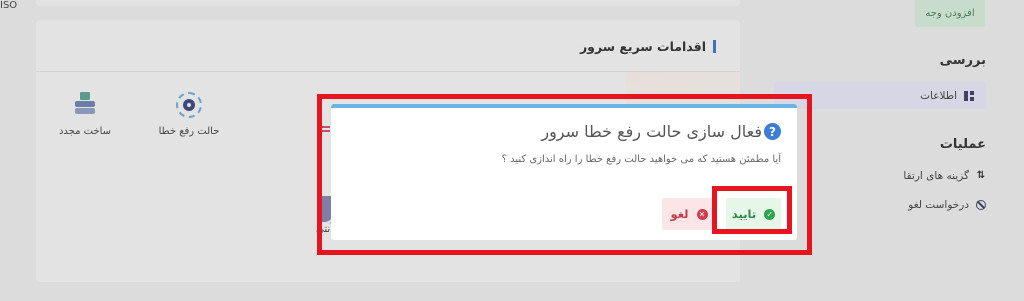  What do you see at coordinates (388, 3) in the screenshot?
I see `top-card` at bounding box center [388, 3].